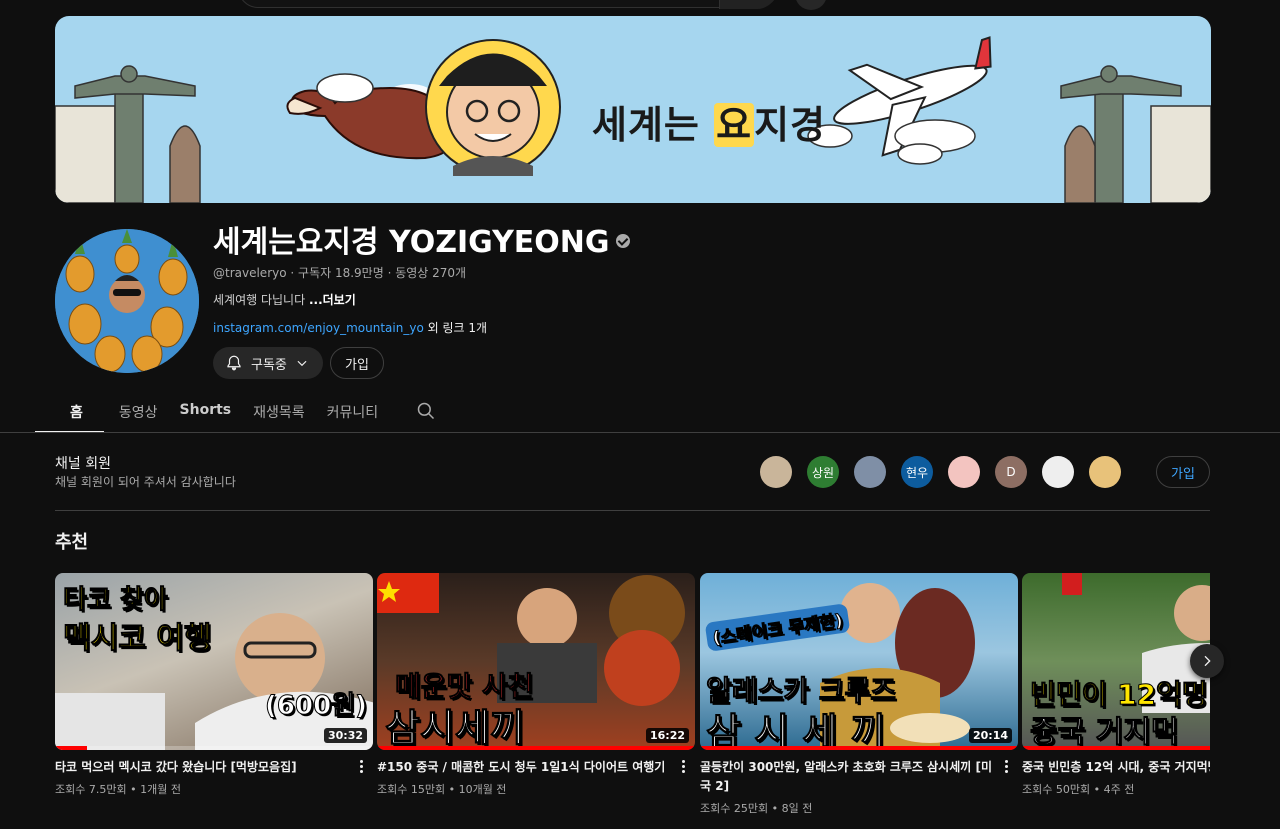  Describe the element at coordinates (421, 239) in the screenshot. I see `channel-name: 세계는요지경 YOZIGYEONG` at that location.